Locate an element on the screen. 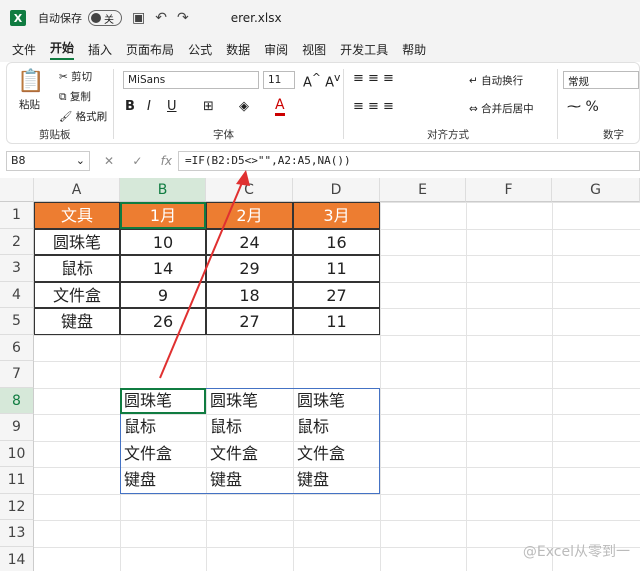 This screenshot has height=571, width=640. arrow-annotation is located at coordinates (204, 274).